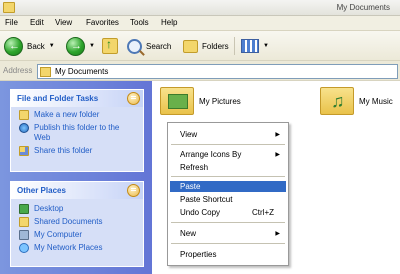  I want to click on desktop-icon, so click(24, 209).